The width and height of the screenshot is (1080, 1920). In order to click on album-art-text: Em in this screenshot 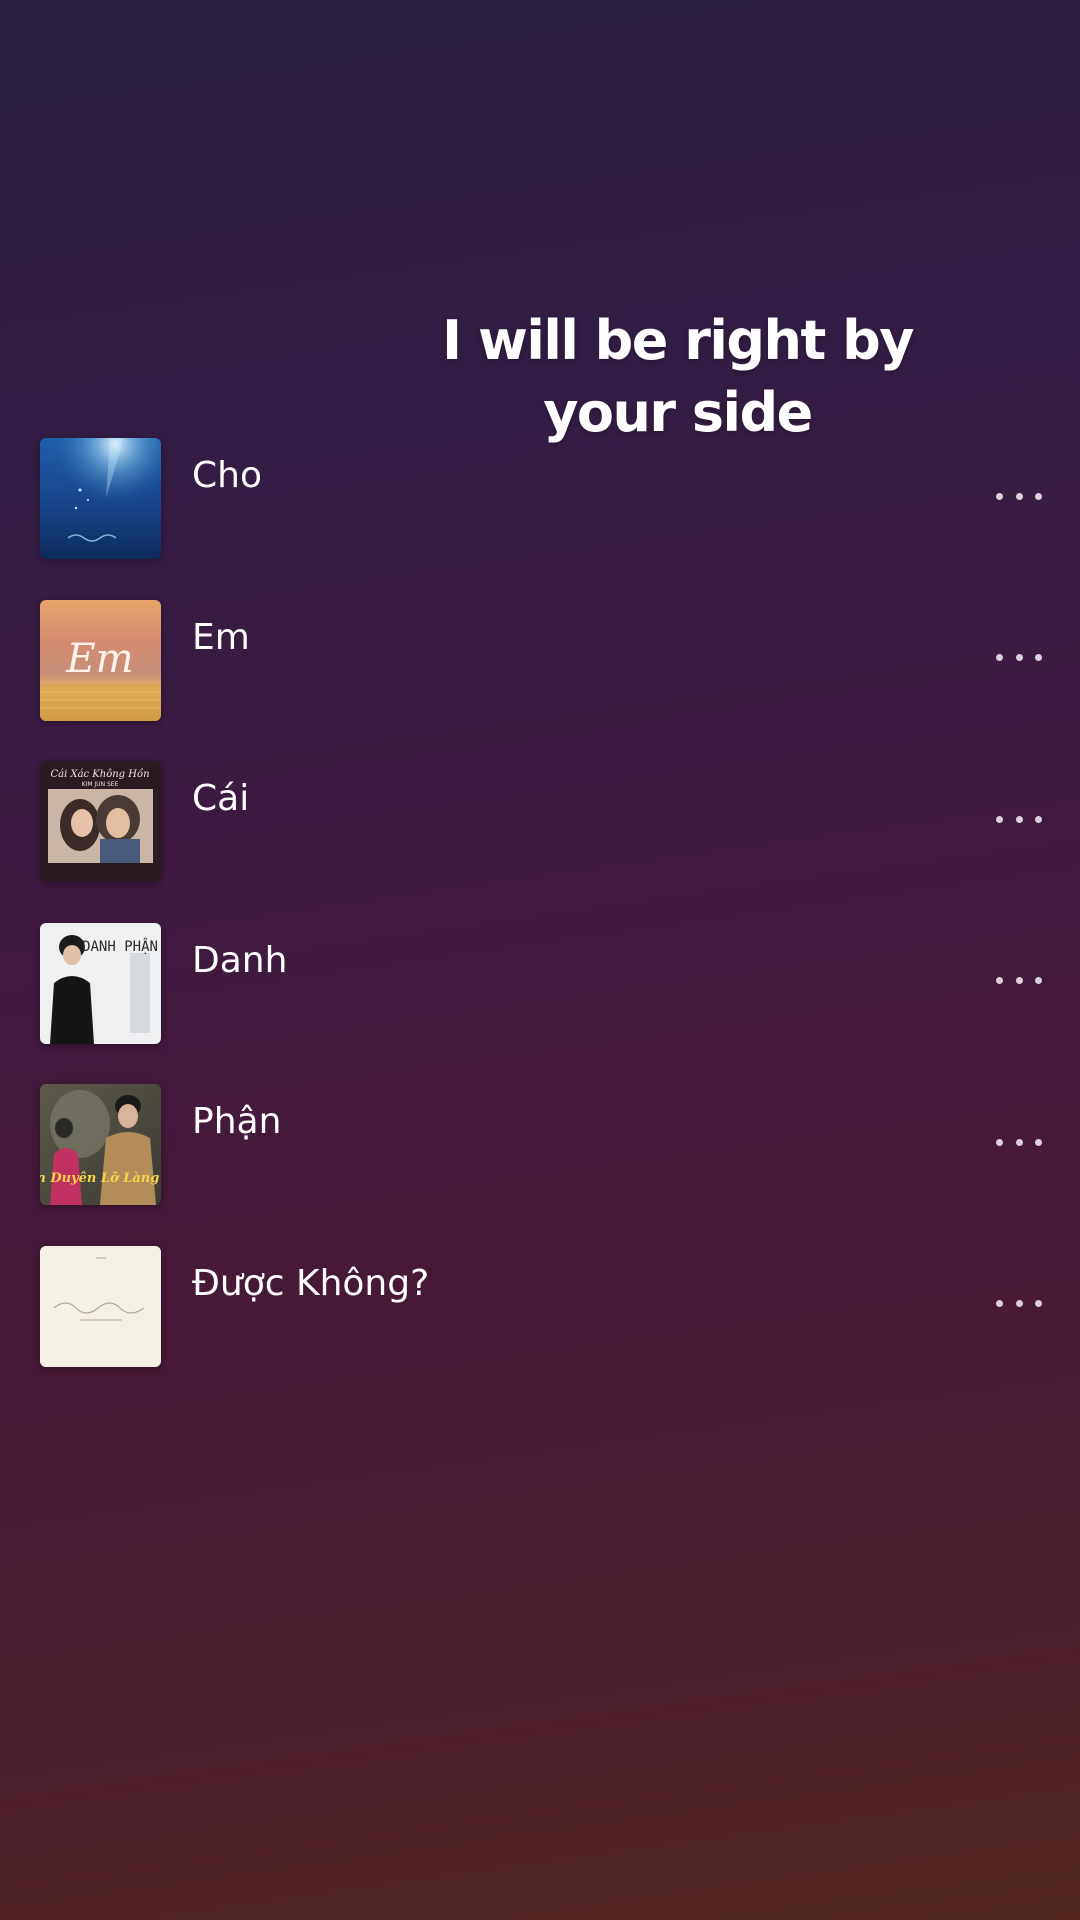, I will do `click(99, 659)`.